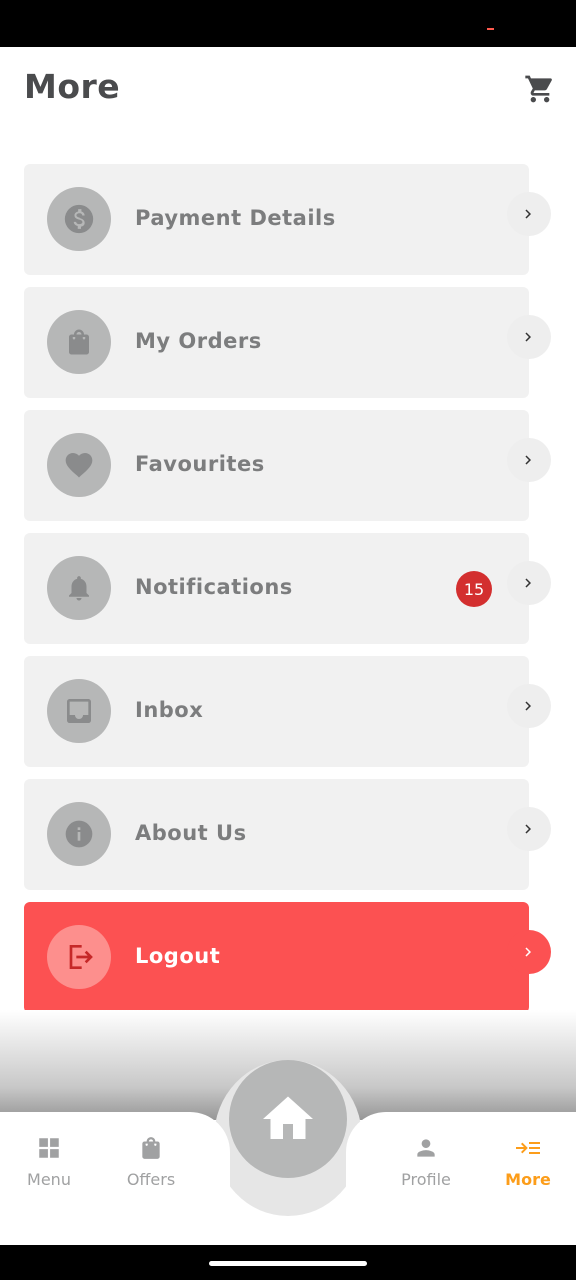 This screenshot has height=1280, width=576. Describe the element at coordinates (287, 465) in the screenshot. I see `menu-item-favourites: Favourites` at that location.